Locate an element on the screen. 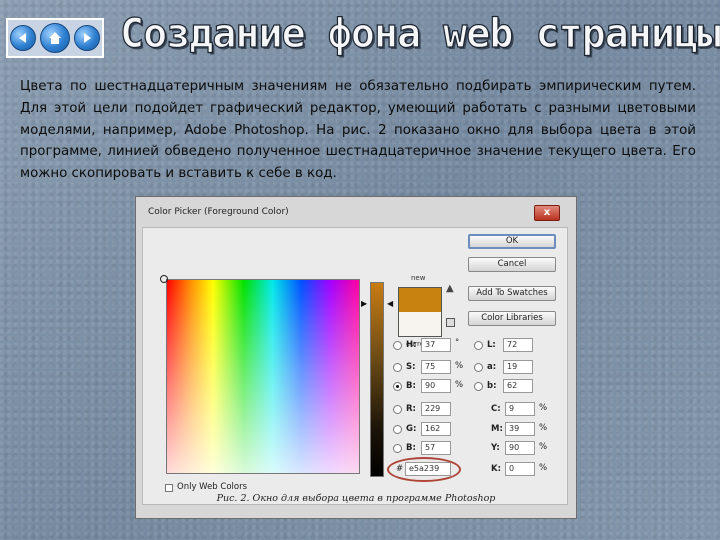  new-color-swatch is located at coordinates (420, 299).